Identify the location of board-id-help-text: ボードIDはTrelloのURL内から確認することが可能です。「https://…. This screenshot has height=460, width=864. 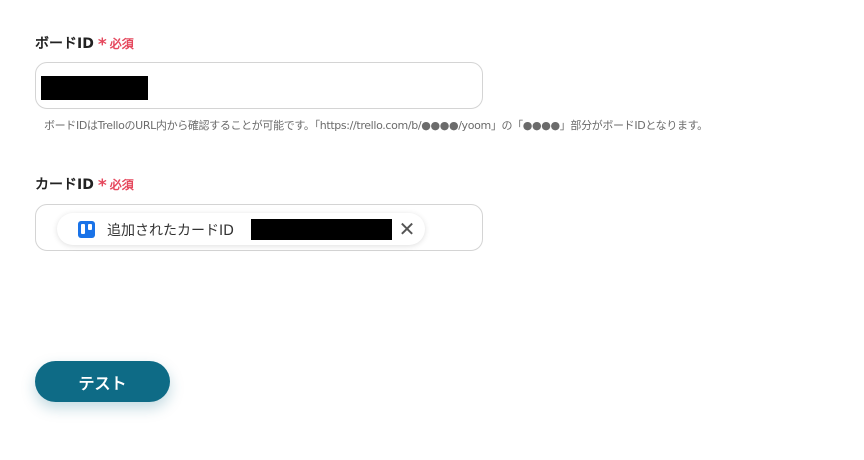
(376, 125).